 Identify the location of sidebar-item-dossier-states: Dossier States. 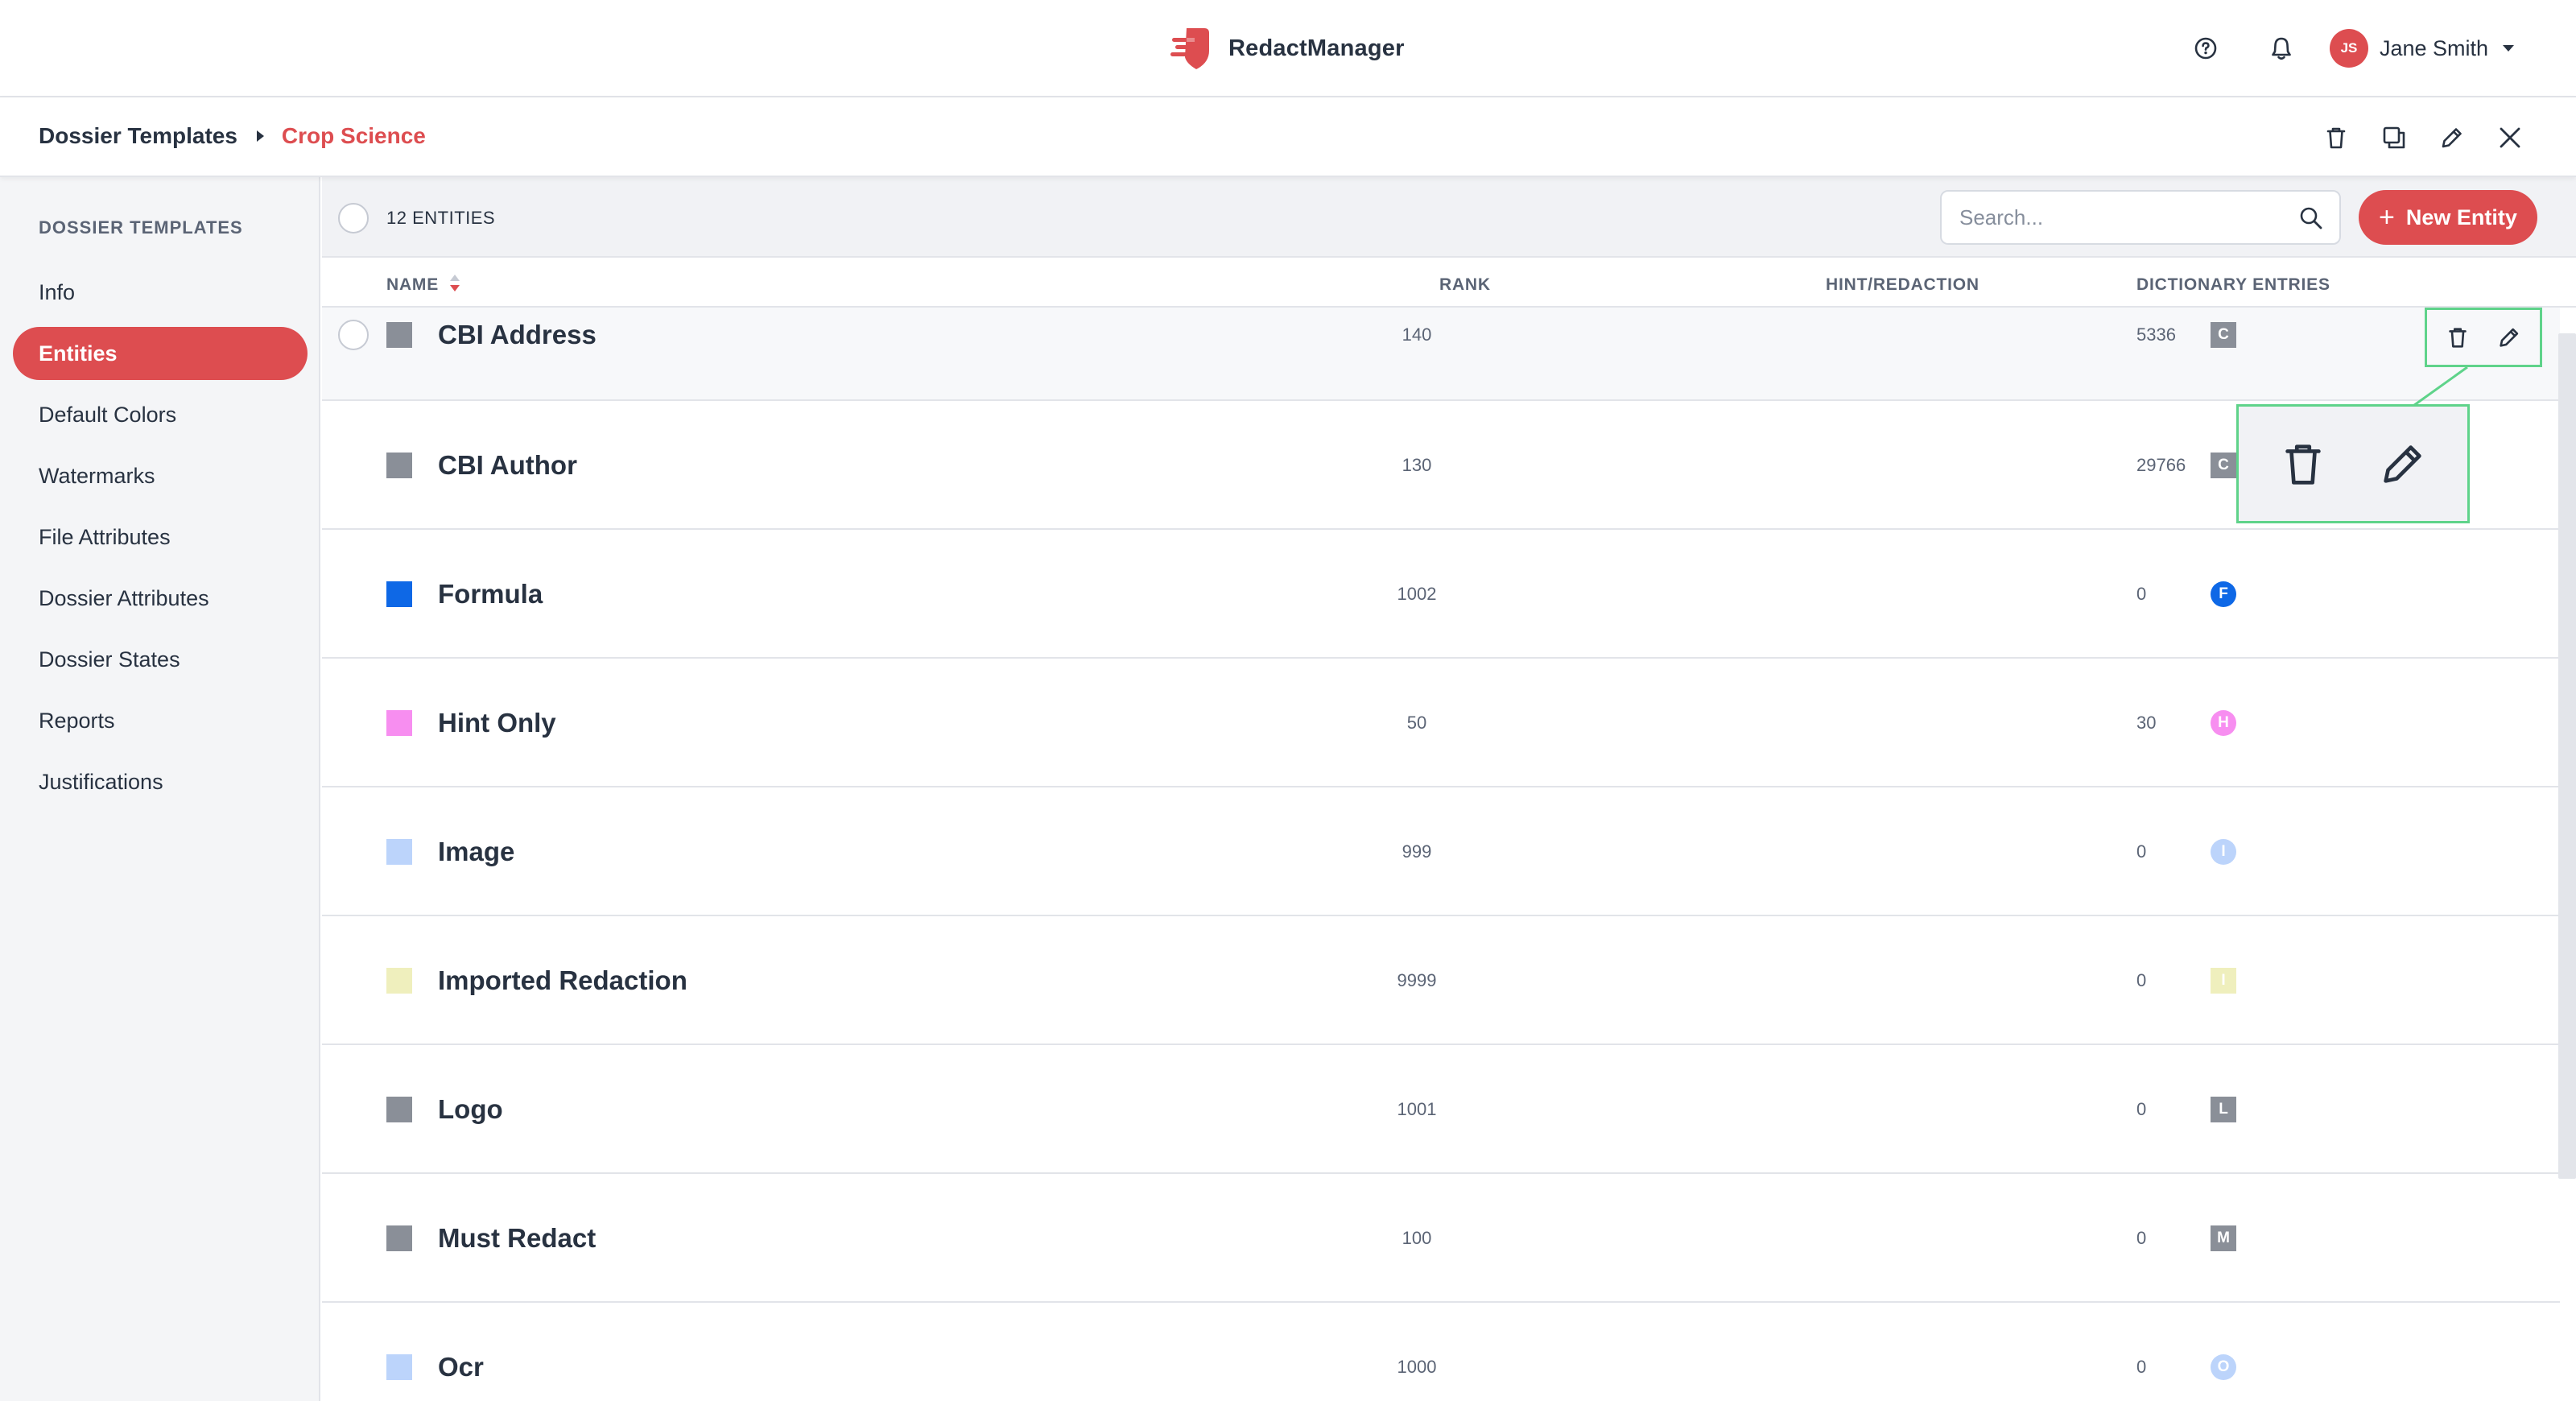
(160, 659).